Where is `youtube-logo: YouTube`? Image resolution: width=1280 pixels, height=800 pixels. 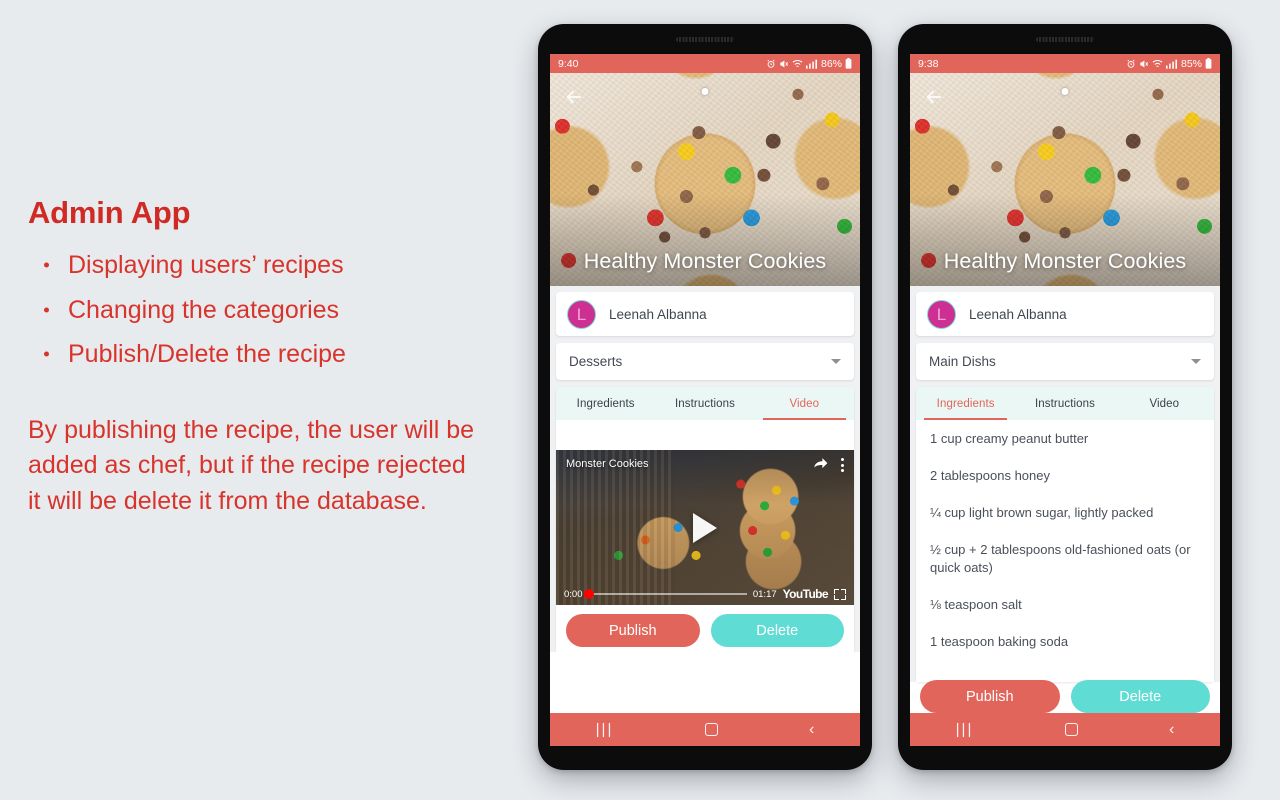
youtube-logo: YouTube is located at coordinates (806, 594).